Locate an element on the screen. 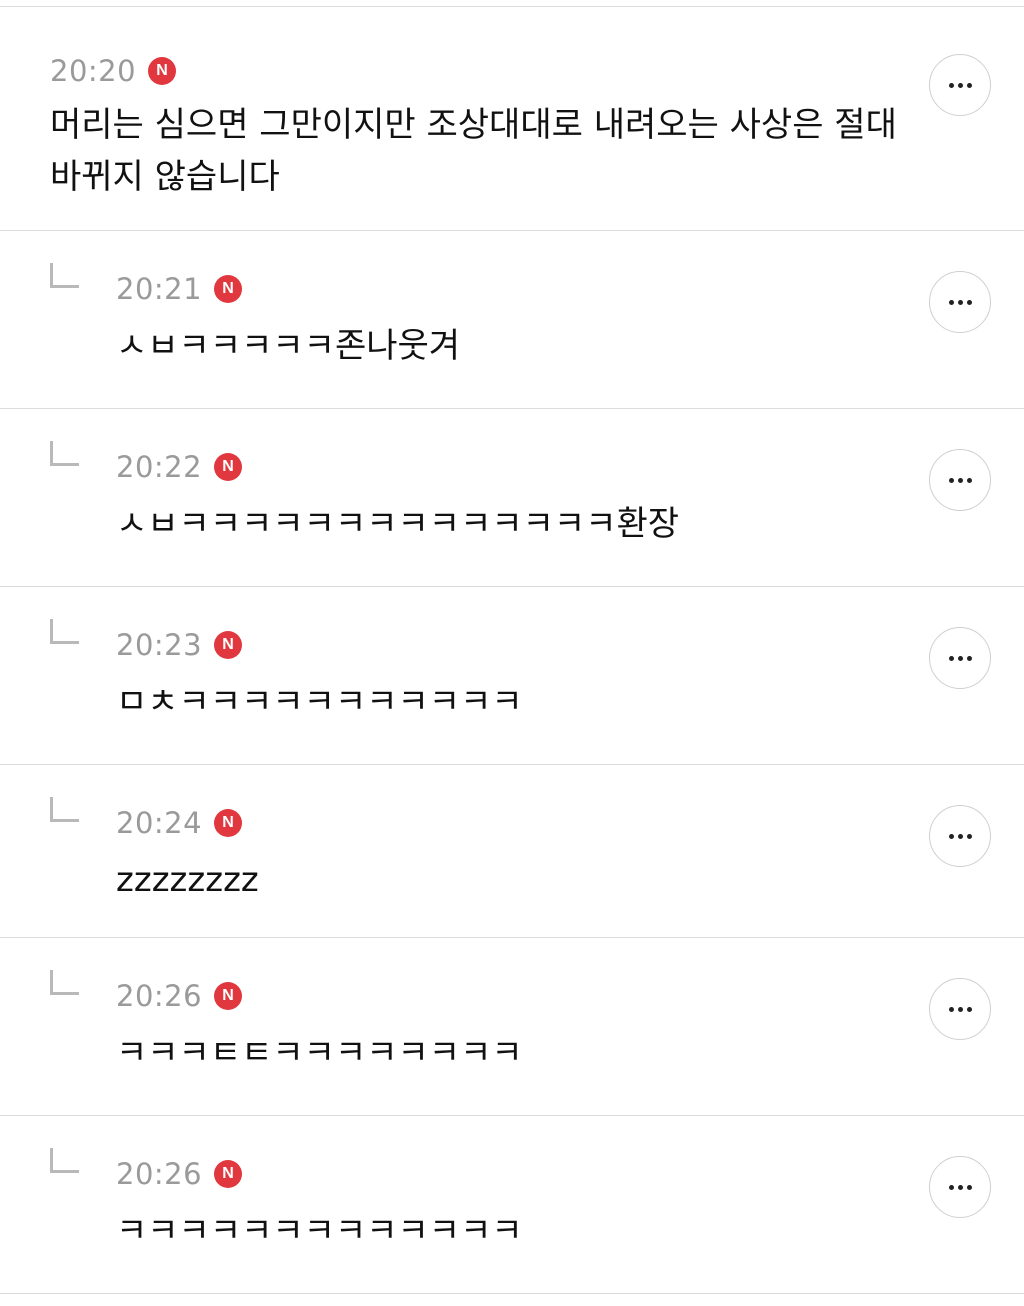 This screenshot has width=1024, height=1306. reply-meta: 20:21 N is located at coordinates (179, 289).